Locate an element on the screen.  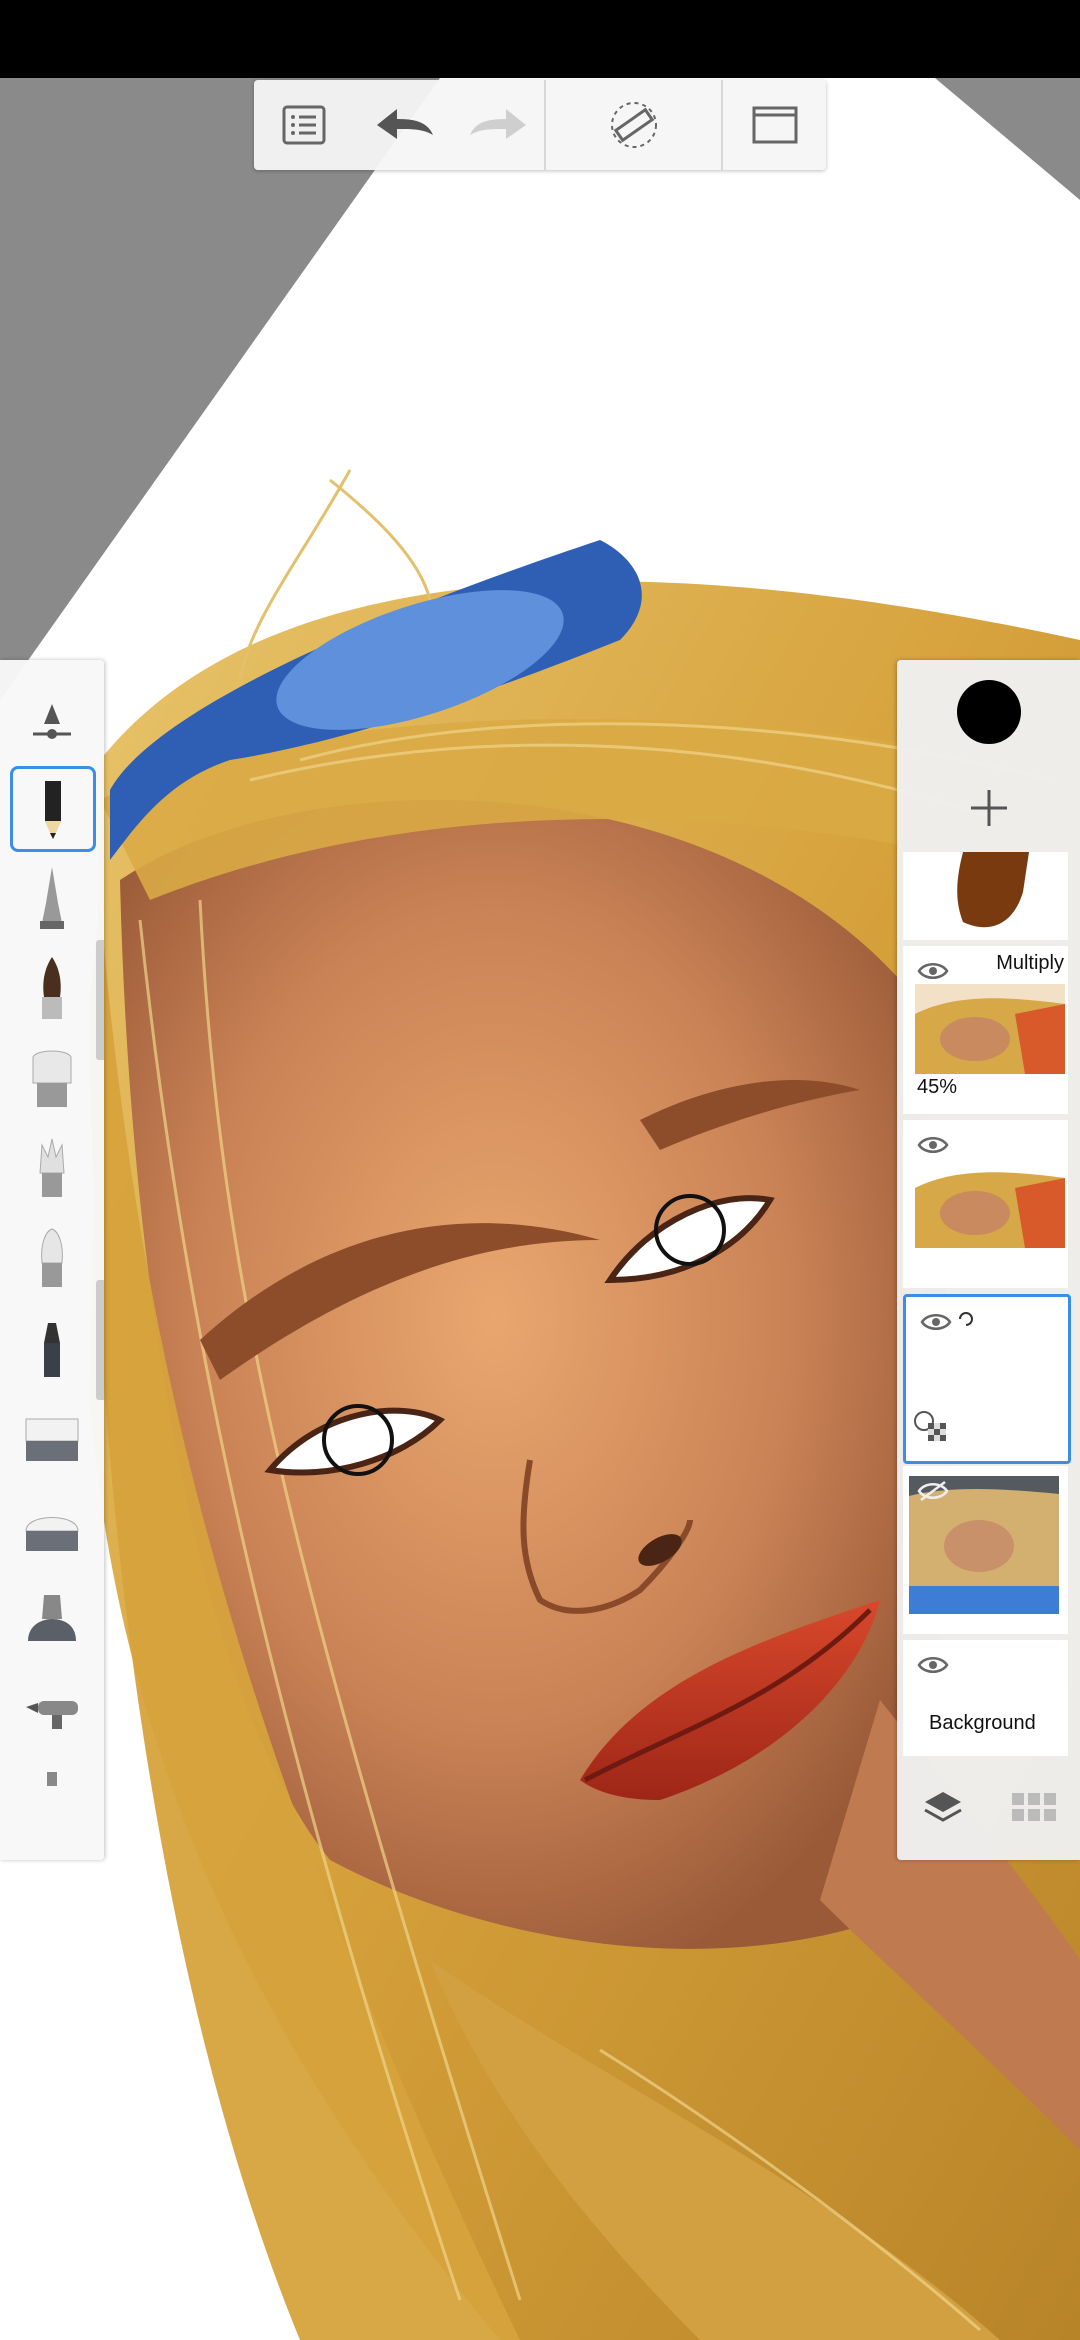
grid-icon is located at coordinates (1034, 1810).